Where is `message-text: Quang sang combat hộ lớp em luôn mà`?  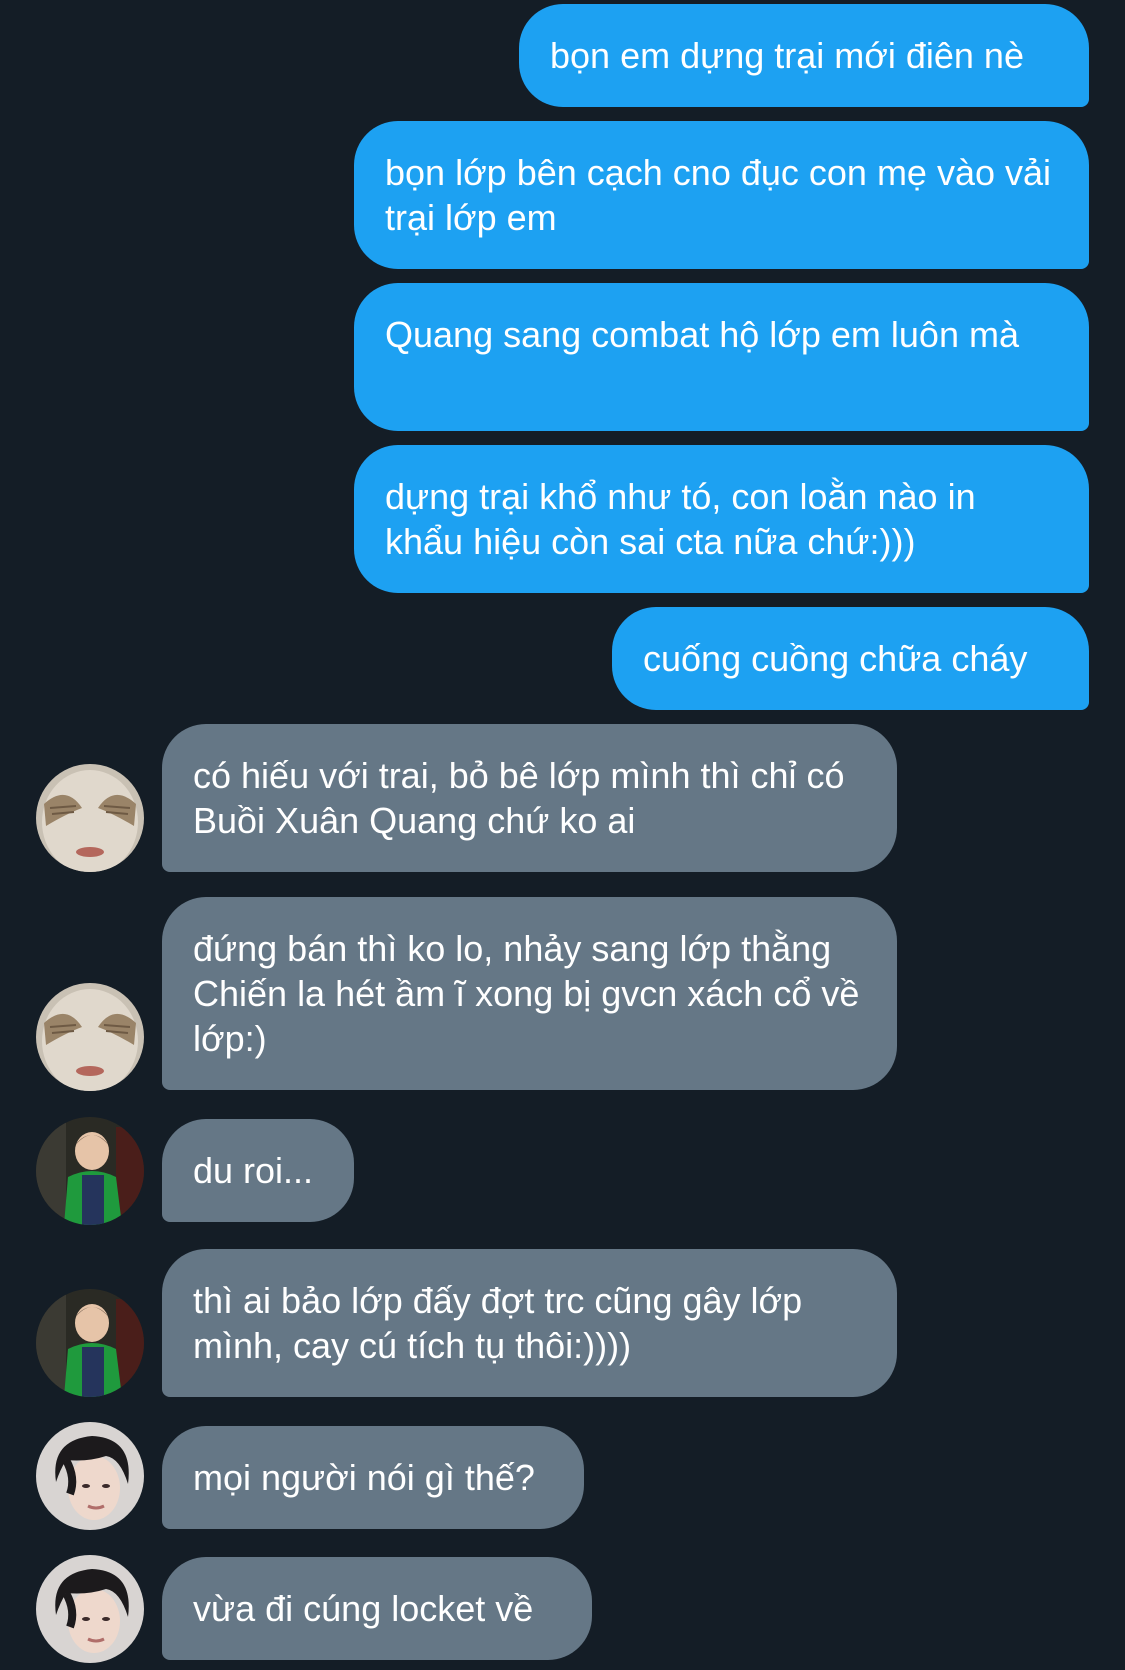
message-text: Quang sang combat hộ lớp em luôn mà is located at coordinates (702, 334).